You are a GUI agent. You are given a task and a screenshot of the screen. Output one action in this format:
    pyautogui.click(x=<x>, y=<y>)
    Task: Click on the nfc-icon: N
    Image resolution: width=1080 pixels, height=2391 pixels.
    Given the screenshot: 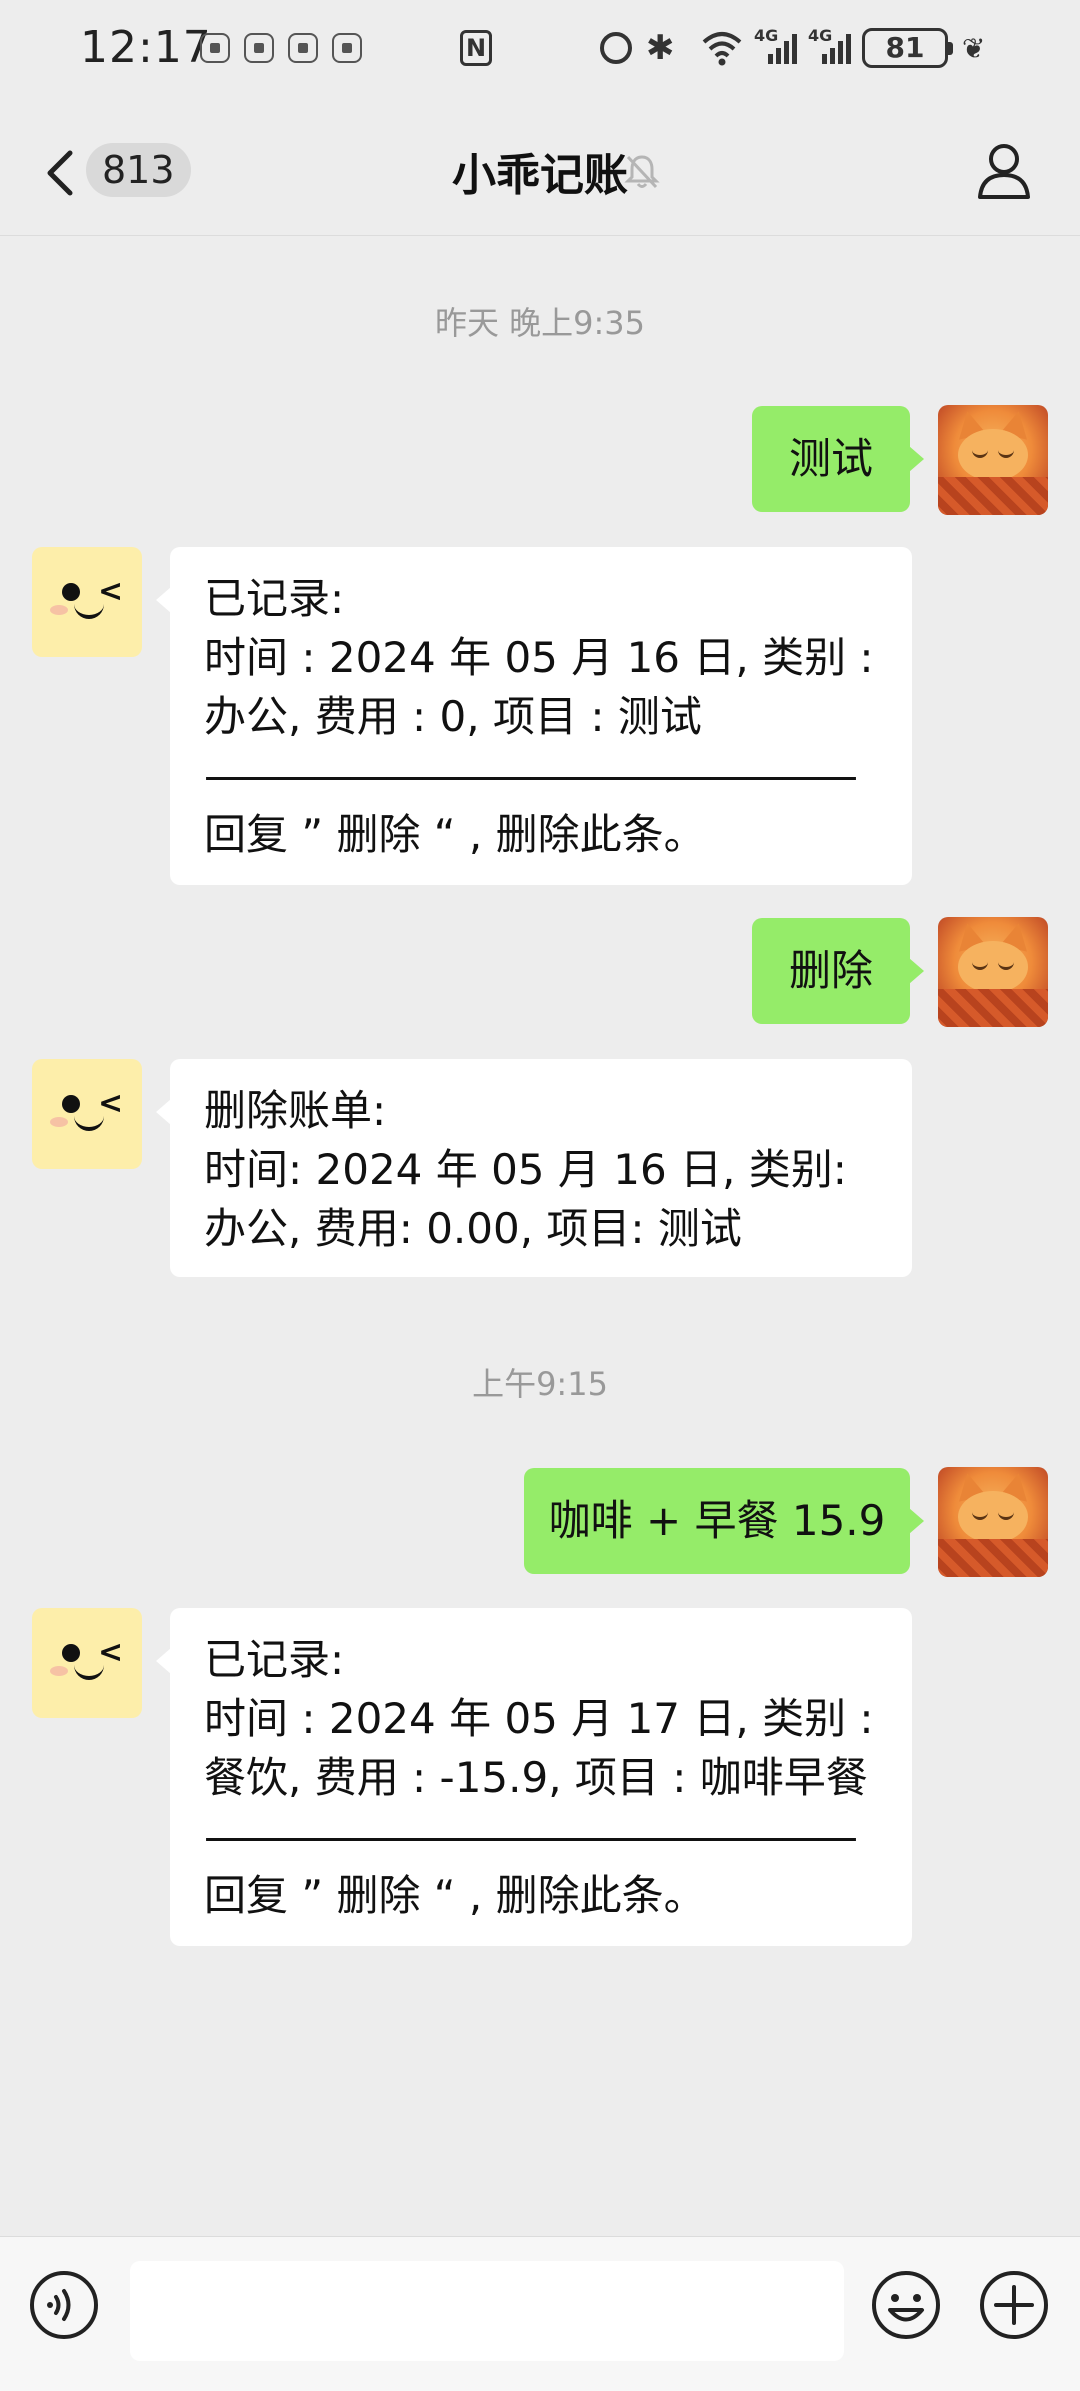 What is the action you would take?
    pyautogui.click(x=476, y=48)
    